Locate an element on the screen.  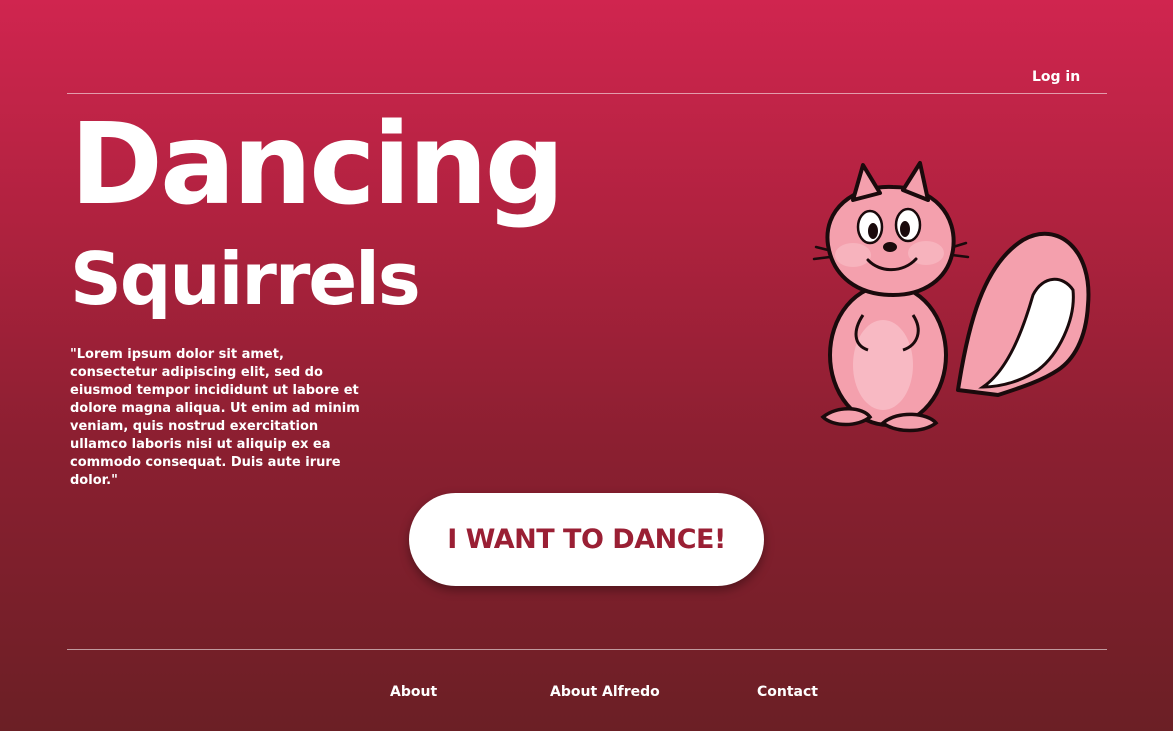
squirrel-foot-right is located at coordinates (909, 422).